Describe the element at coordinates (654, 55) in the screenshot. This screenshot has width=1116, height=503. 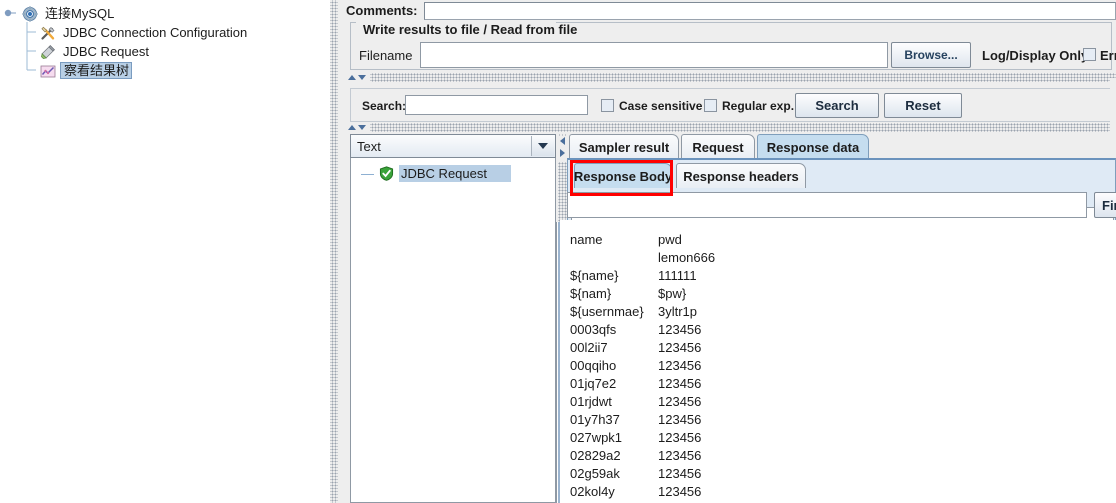
I see `filename-input` at that location.